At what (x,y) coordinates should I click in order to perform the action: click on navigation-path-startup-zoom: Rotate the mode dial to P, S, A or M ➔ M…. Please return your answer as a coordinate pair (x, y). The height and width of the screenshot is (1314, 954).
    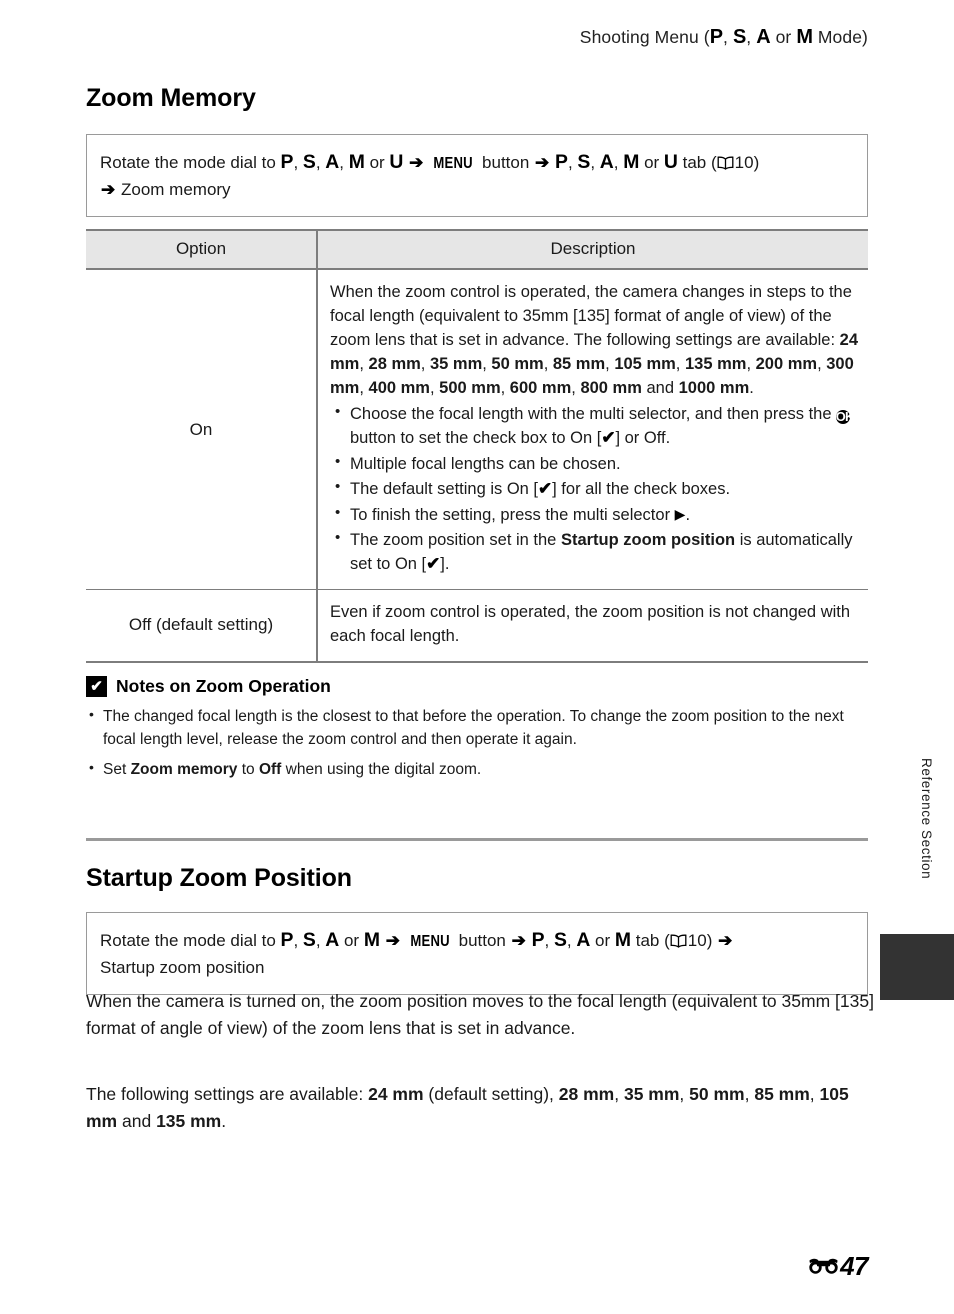
    Looking at the image, I should click on (477, 954).